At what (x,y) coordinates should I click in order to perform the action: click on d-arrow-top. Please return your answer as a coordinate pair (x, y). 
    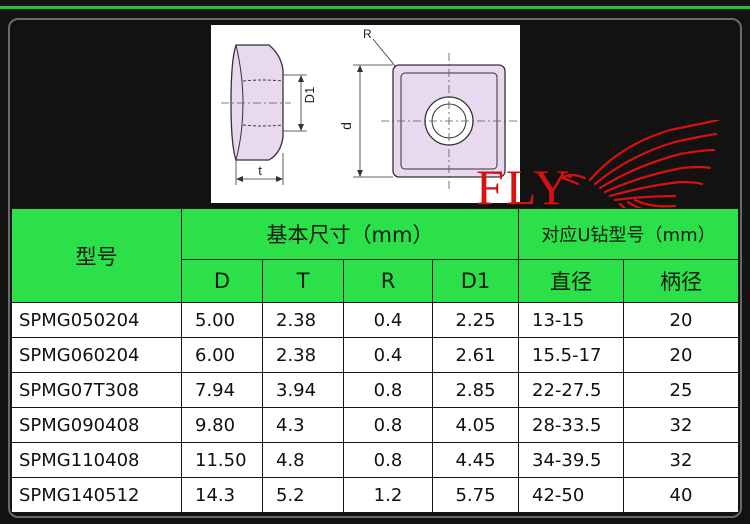
    Looking at the image, I should click on (360, 68).